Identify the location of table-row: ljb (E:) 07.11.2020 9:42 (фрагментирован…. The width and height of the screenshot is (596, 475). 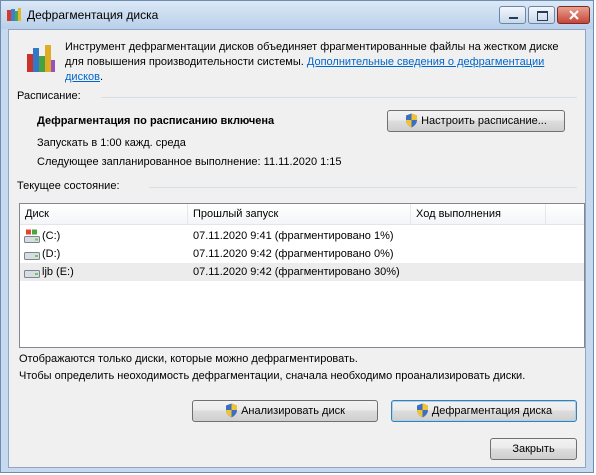
(302, 272).